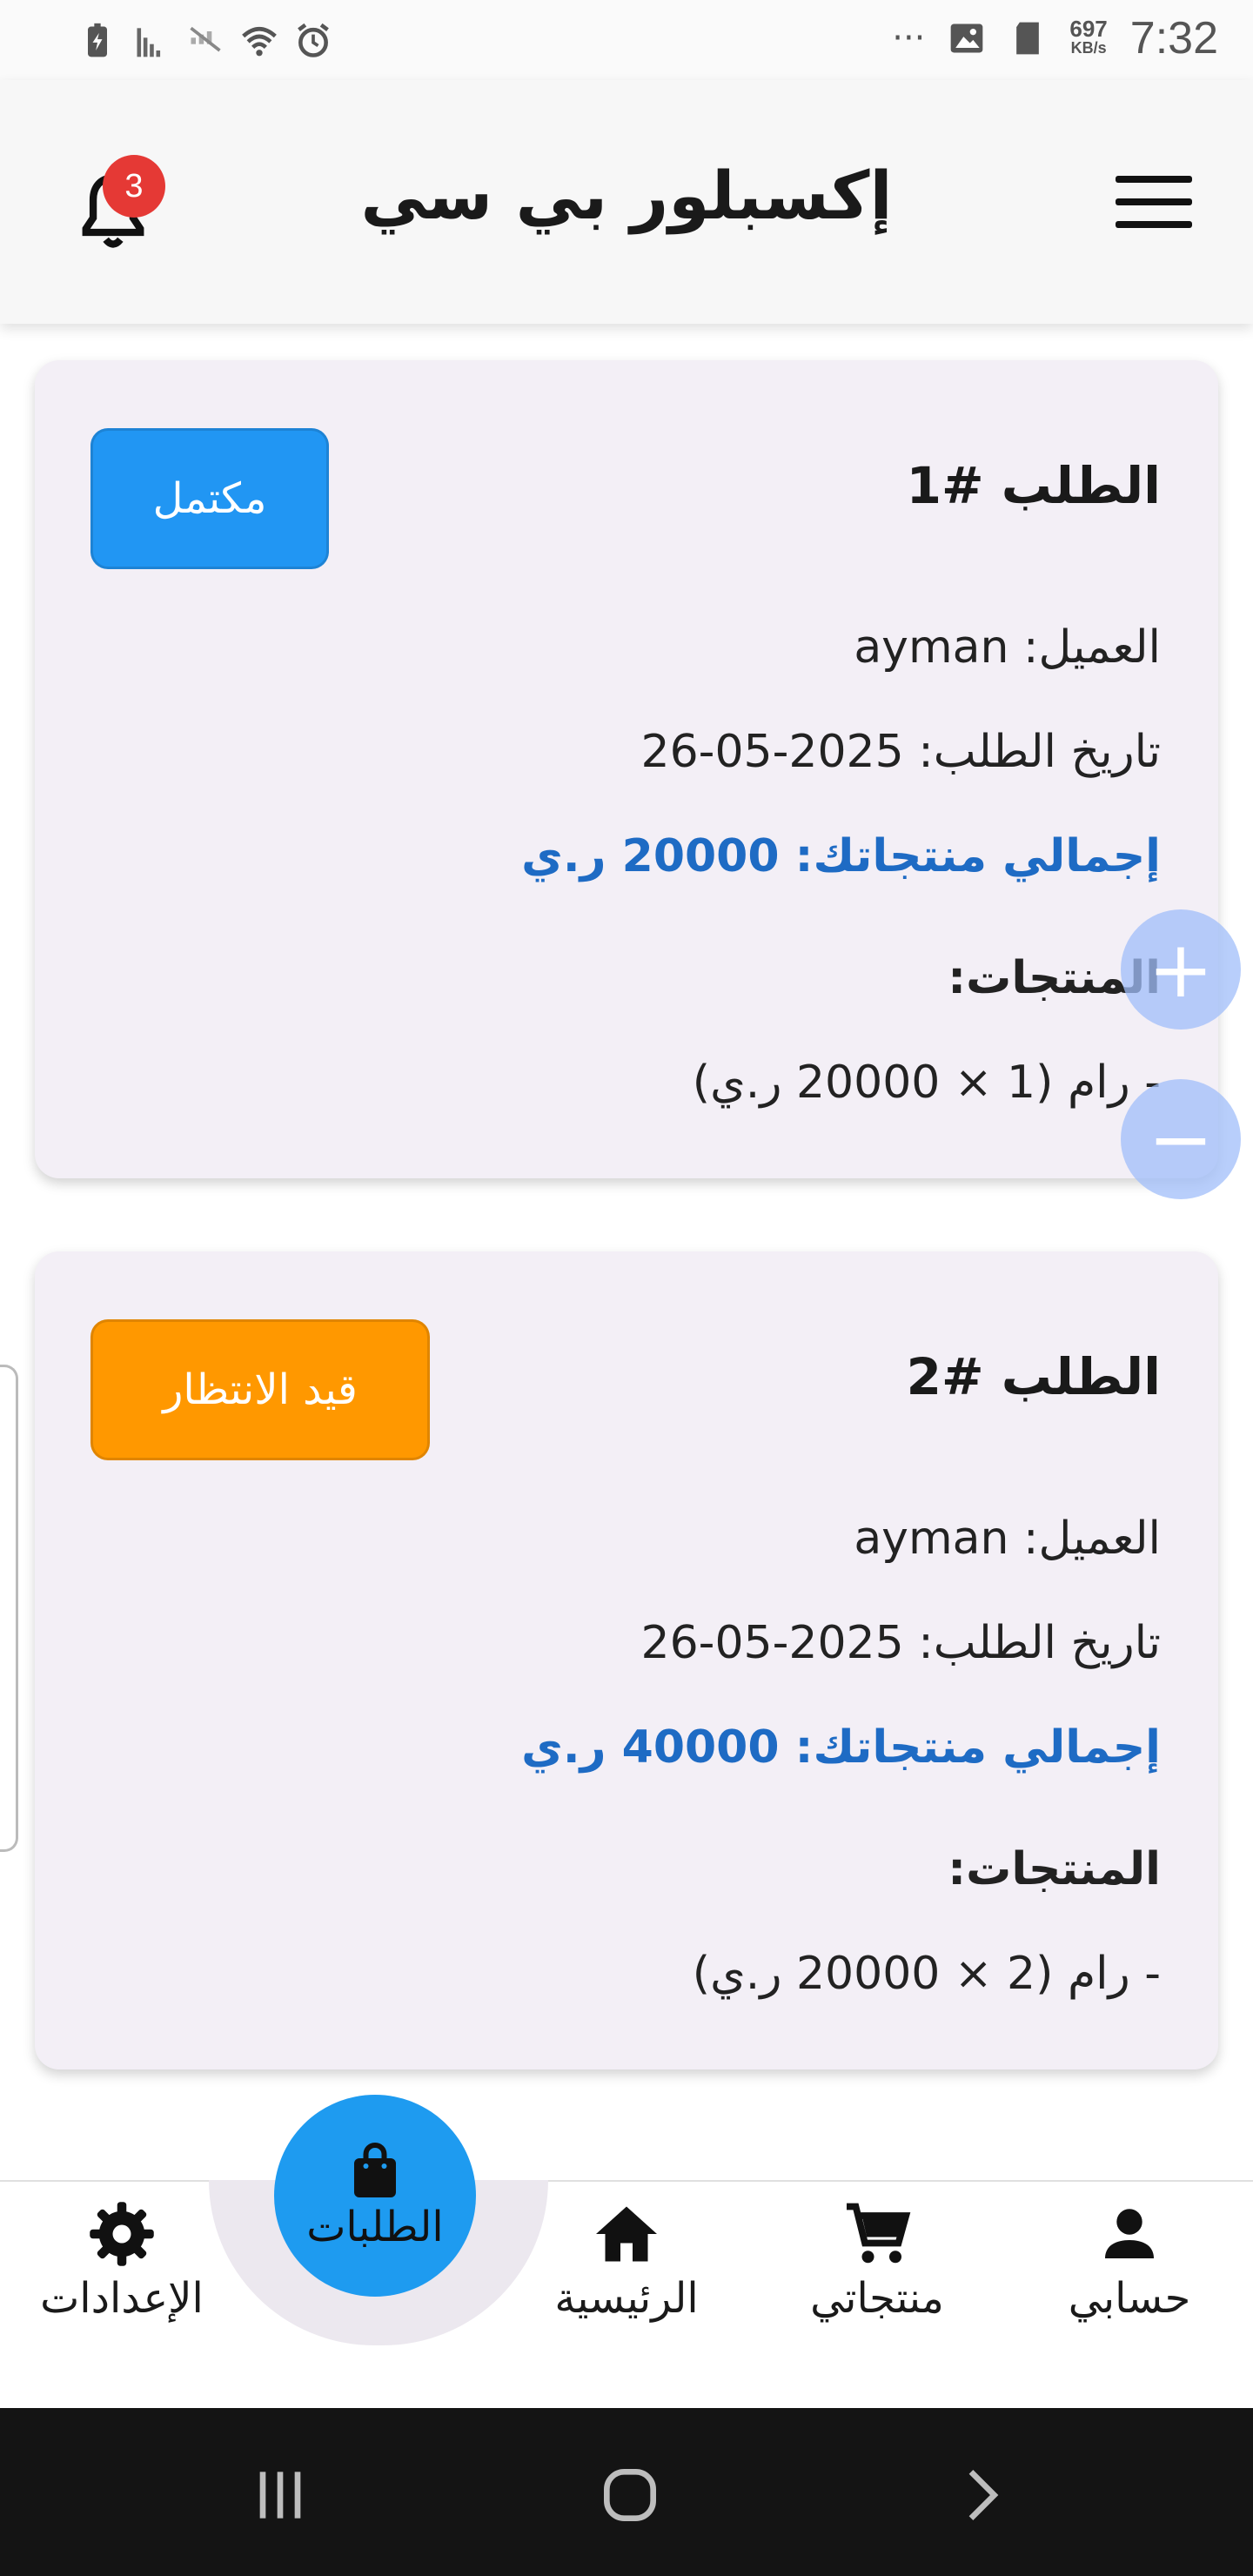  What do you see at coordinates (1033, 1376) in the screenshot?
I see `order-number: الطلب #2` at bounding box center [1033, 1376].